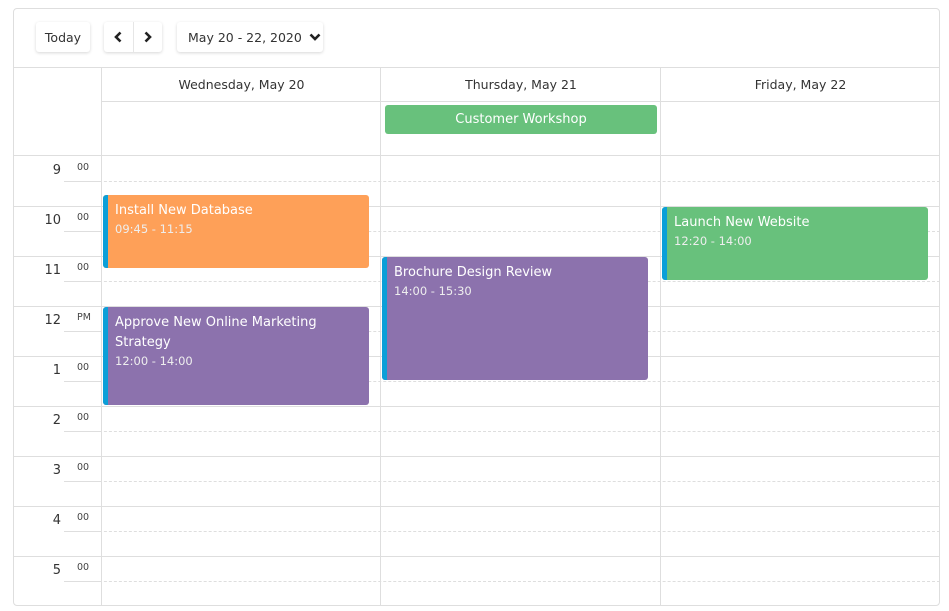 The height and width of the screenshot is (611, 949). Describe the element at coordinates (795, 243) in the screenshot. I see `calendar-event: Launch New Website 12:20 - 14:00` at that location.